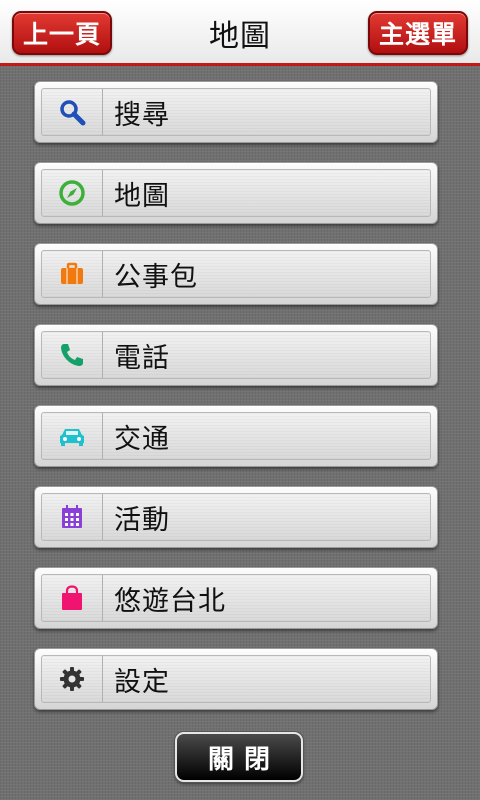 The width and height of the screenshot is (480, 800). Describe the element at coordinates (236, 355) in the screenshot. I see `menu-item-phone: 電話` at that location.